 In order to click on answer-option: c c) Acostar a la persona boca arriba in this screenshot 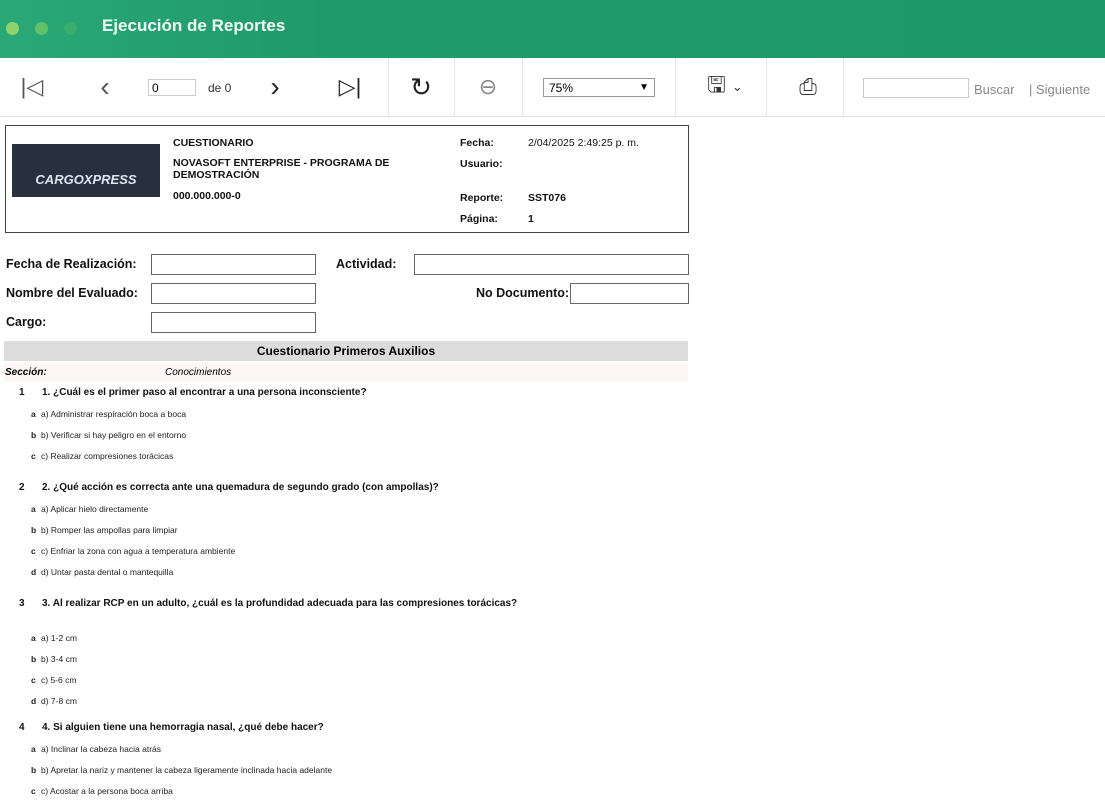, I will do `click(102, 791)`.